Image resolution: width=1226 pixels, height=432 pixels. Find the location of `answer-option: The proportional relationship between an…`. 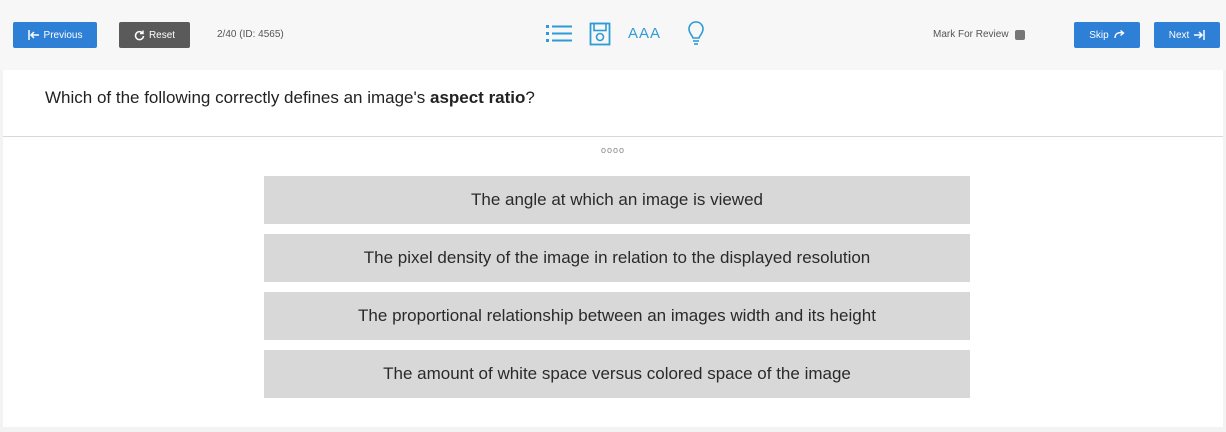

answer-option: The proportional relationship between an… is located at coordinates (617, 316).